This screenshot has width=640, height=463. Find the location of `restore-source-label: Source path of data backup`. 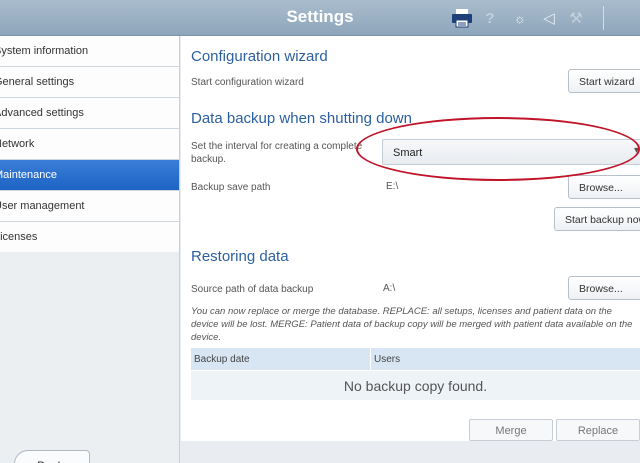

restore-source-label: Source path of data backup is located at coordinates (252, 289).